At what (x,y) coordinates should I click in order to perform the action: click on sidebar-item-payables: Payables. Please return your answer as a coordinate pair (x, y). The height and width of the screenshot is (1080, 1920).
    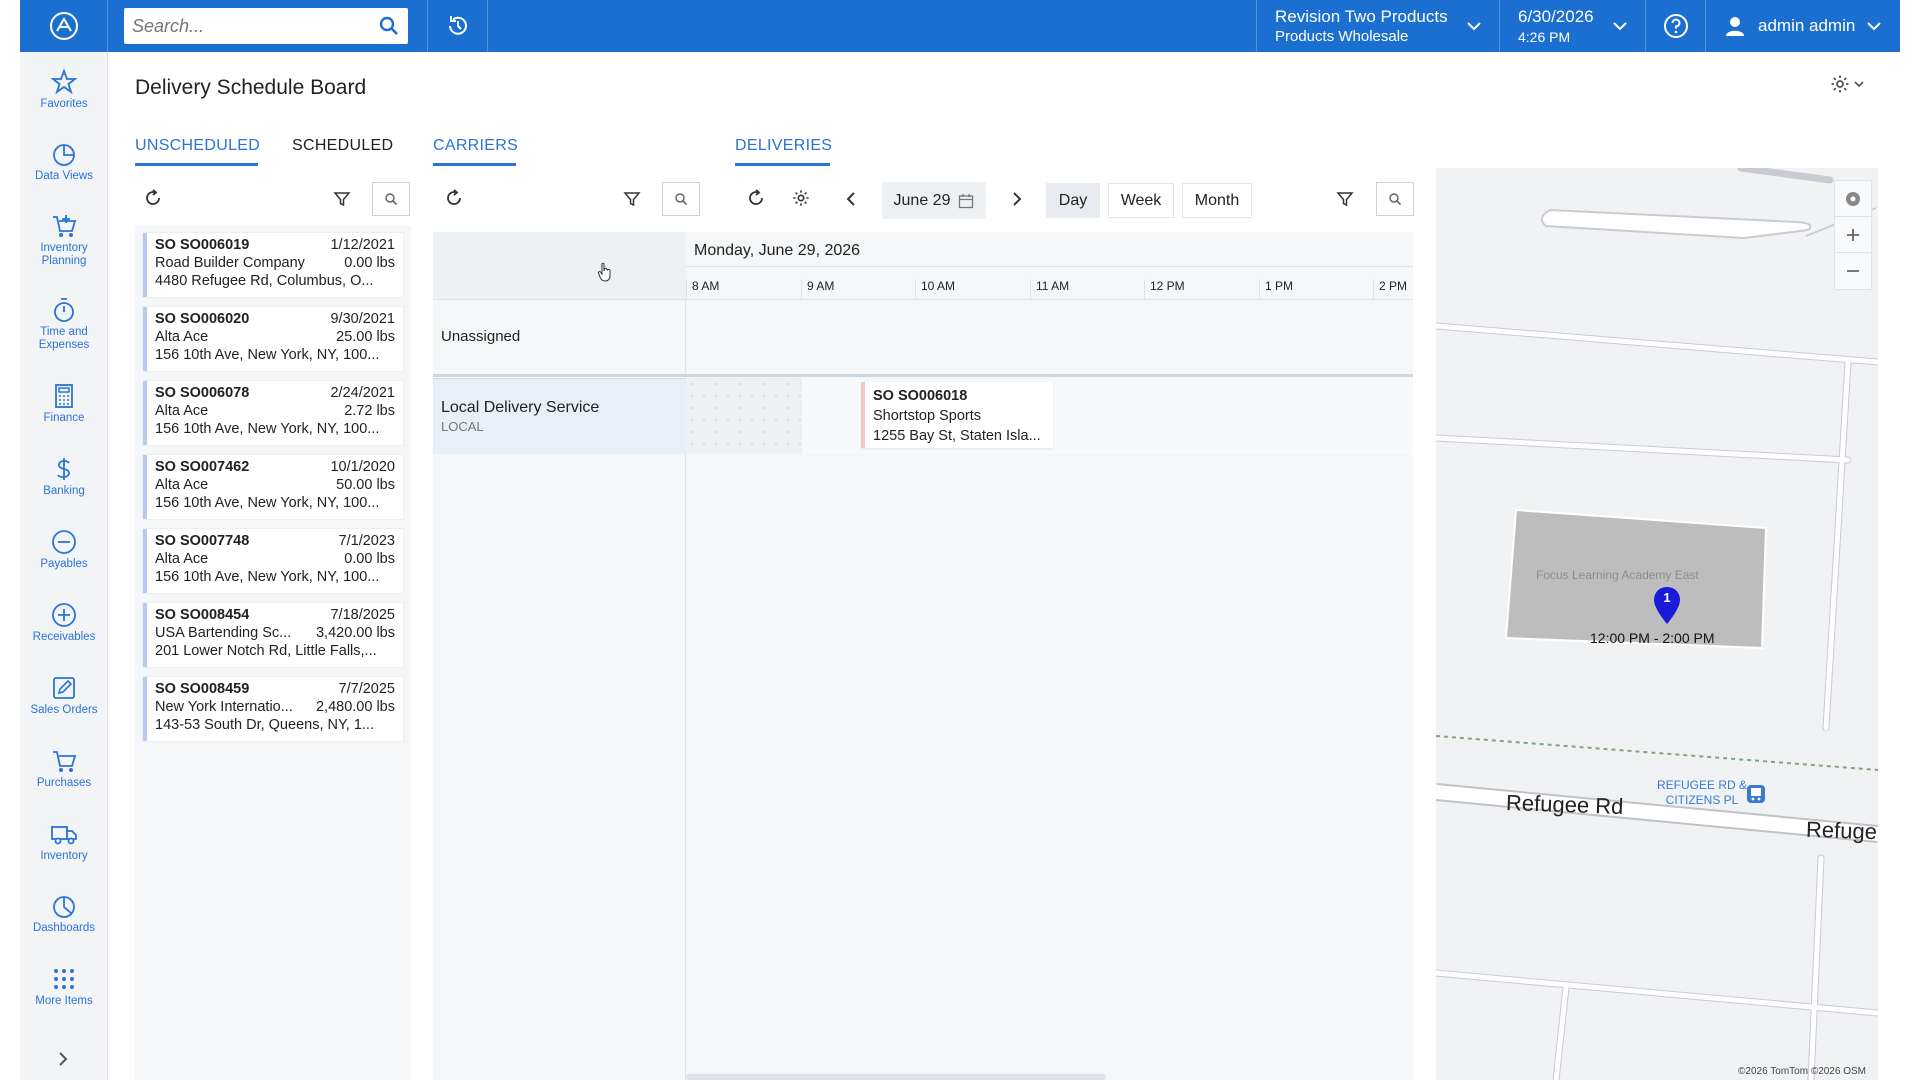
    Looking at the image, I should click on (64, 549).